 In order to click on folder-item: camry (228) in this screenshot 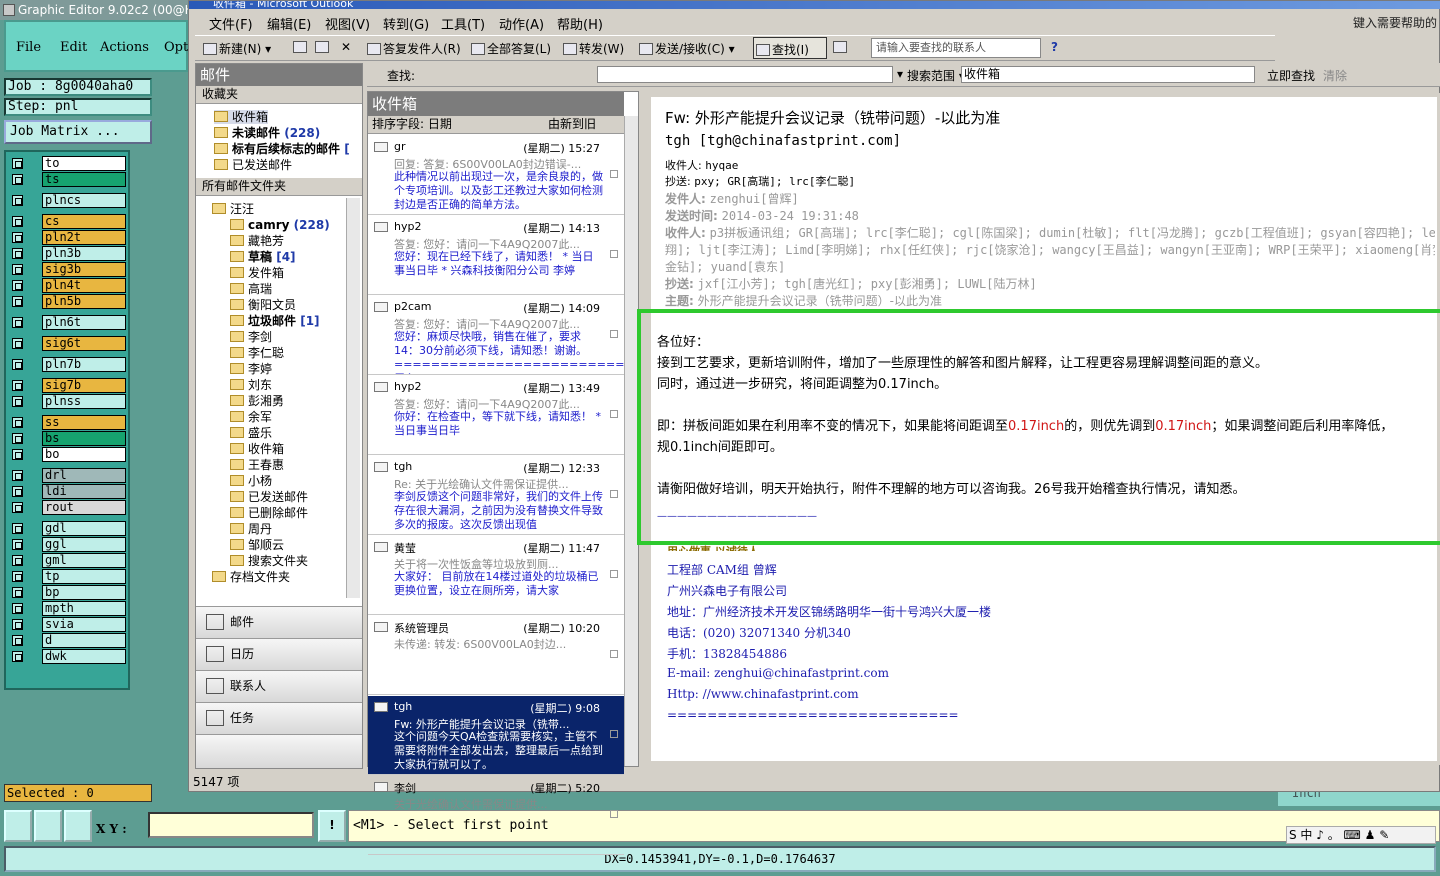, I will do `click(280, 225)`.